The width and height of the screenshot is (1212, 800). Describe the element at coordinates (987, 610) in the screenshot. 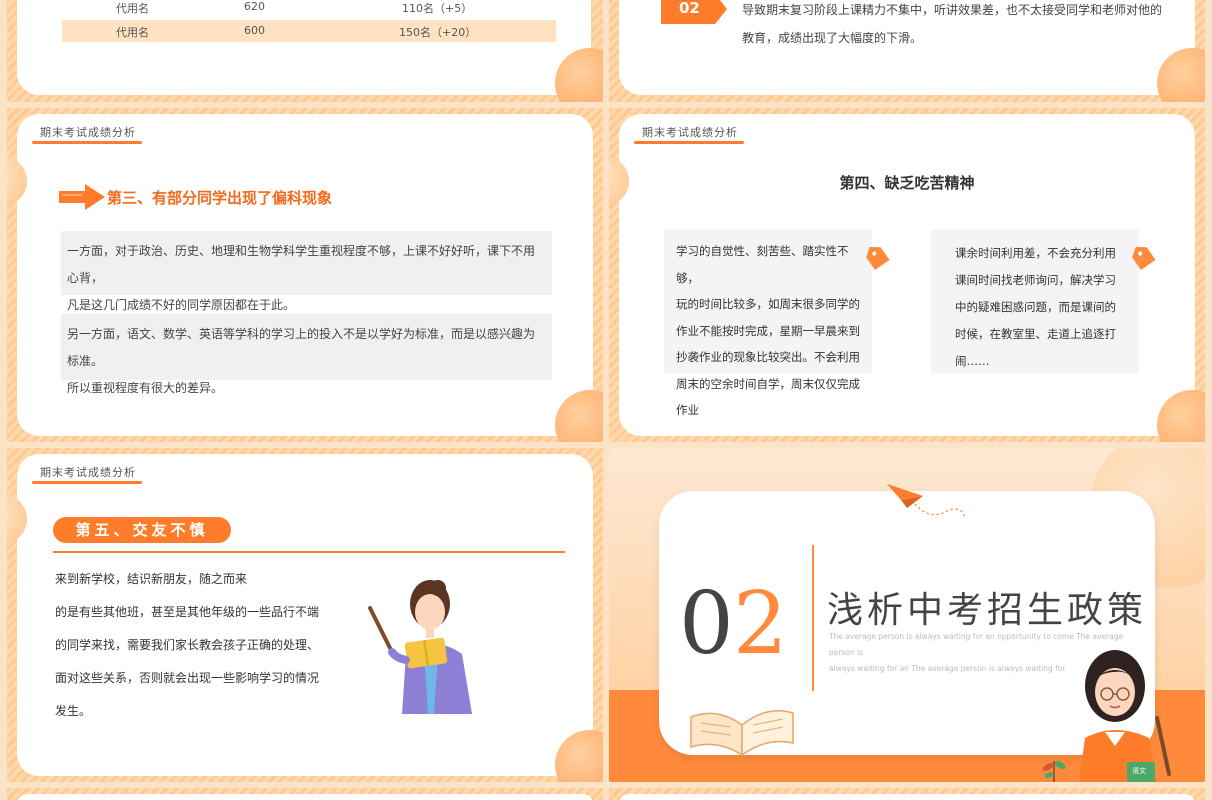

I see `section-title: 浅析中考招生政策` at that location.